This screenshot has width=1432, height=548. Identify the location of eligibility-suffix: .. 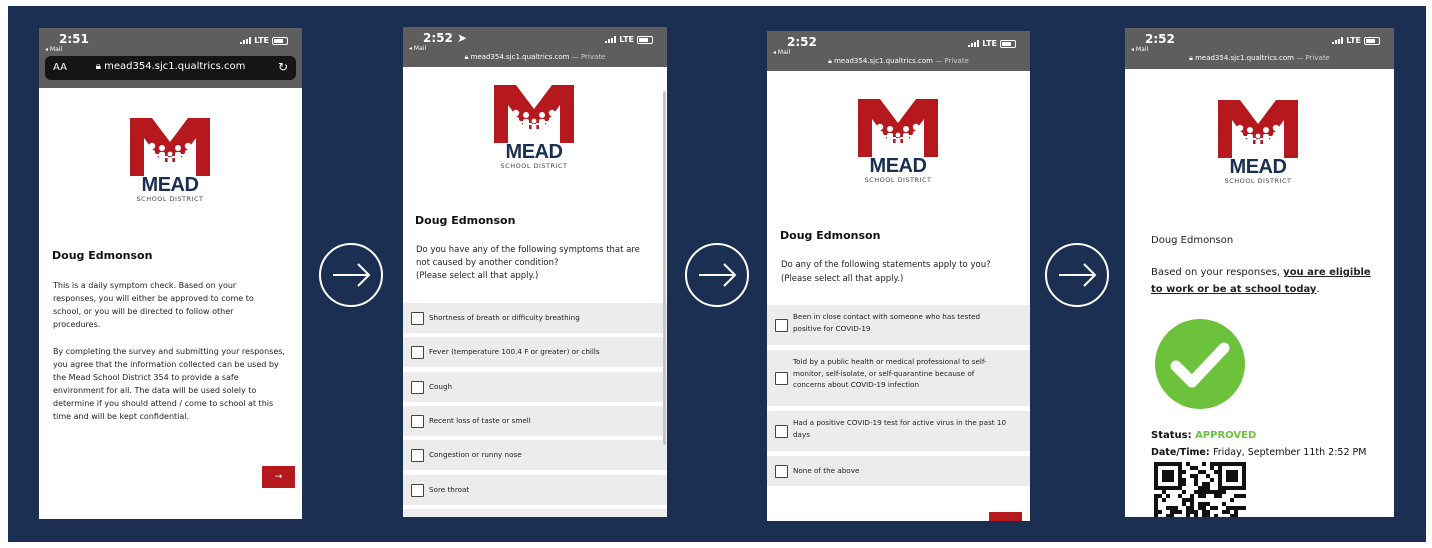
(1318, 289).